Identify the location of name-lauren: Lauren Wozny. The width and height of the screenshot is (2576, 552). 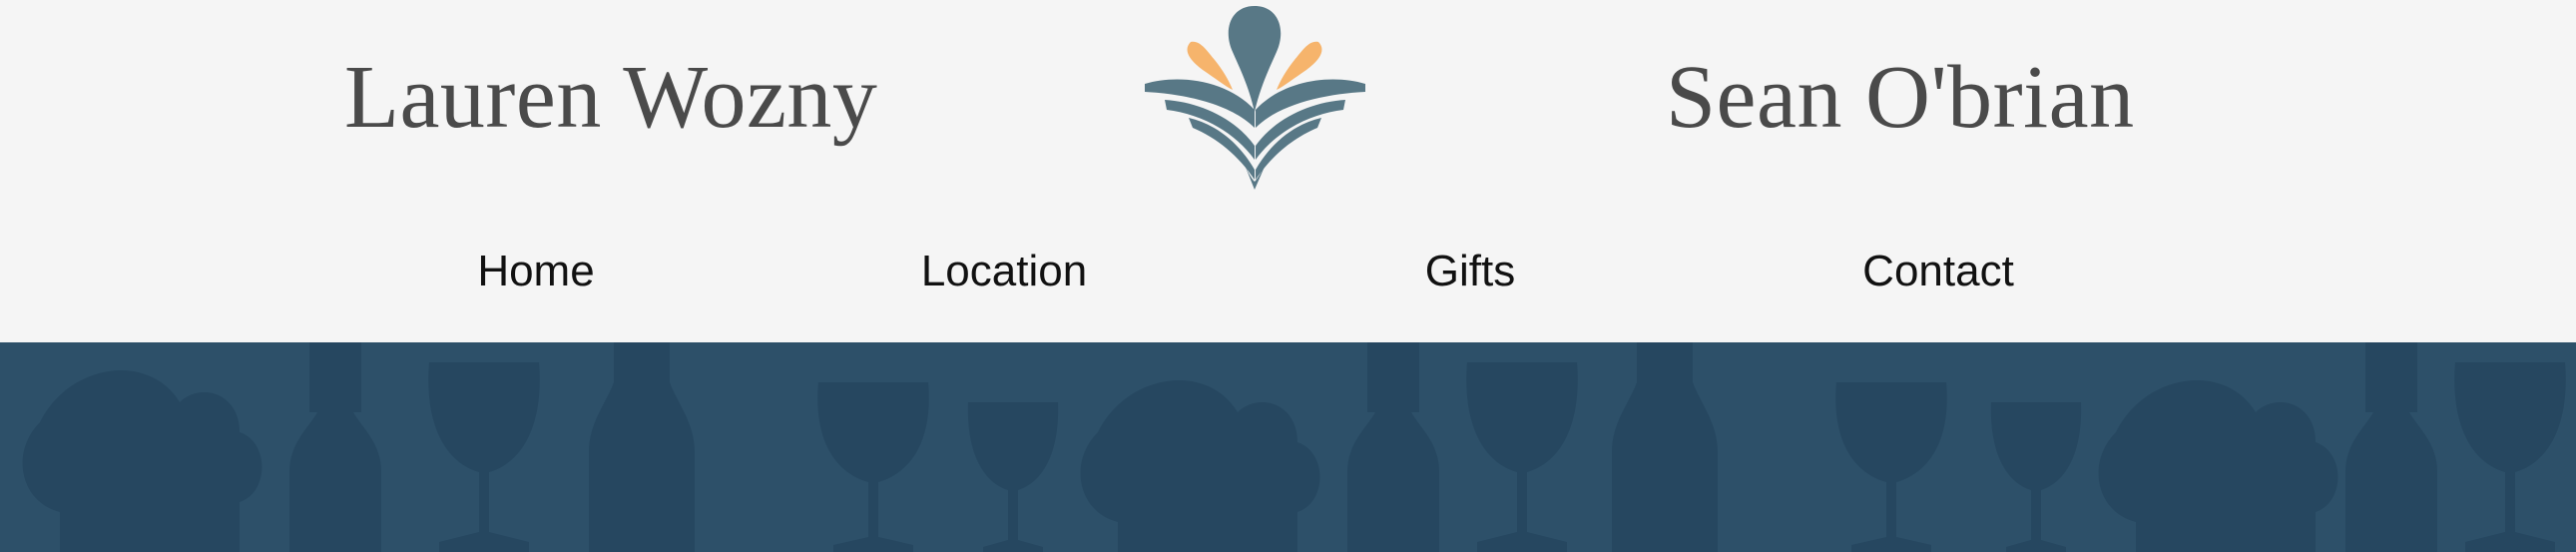
(611, 97).